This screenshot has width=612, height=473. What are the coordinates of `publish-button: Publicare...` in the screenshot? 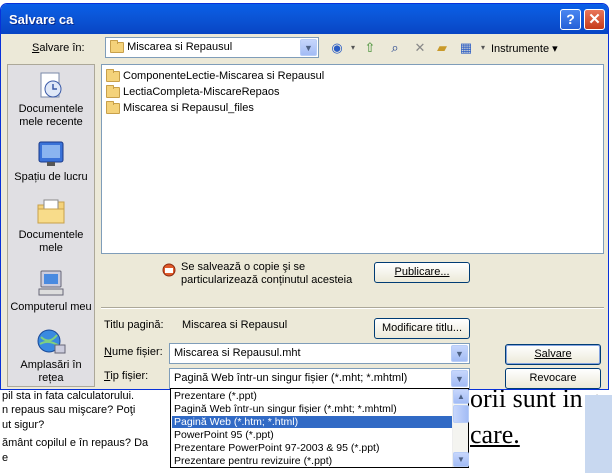 It's located at (422, 272).